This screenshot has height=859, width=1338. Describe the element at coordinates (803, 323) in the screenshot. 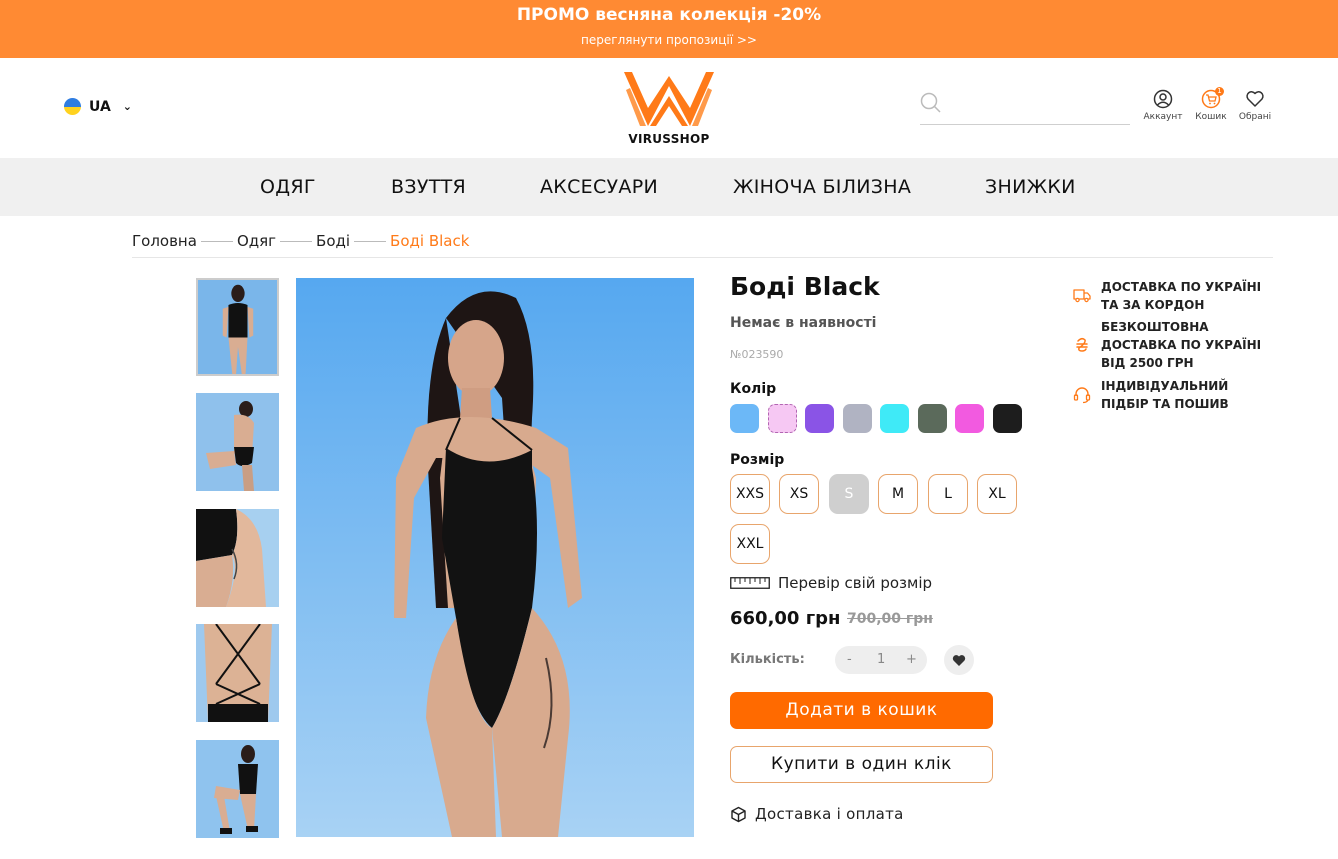

I see `availability-status: Немає в наявності` at that location.